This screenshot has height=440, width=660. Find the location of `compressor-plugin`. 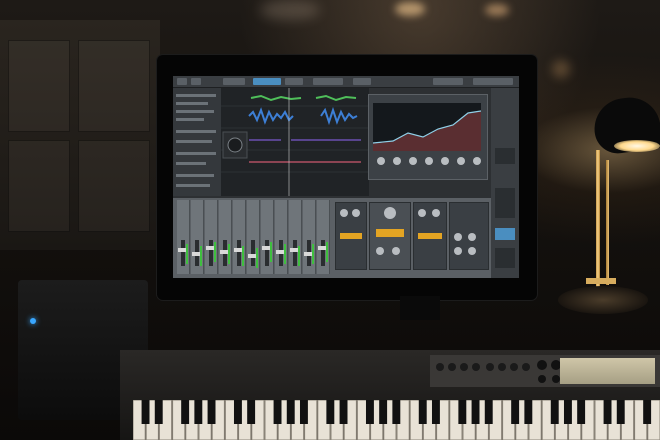

compressor-plugin is located at coordinates (390, 236).